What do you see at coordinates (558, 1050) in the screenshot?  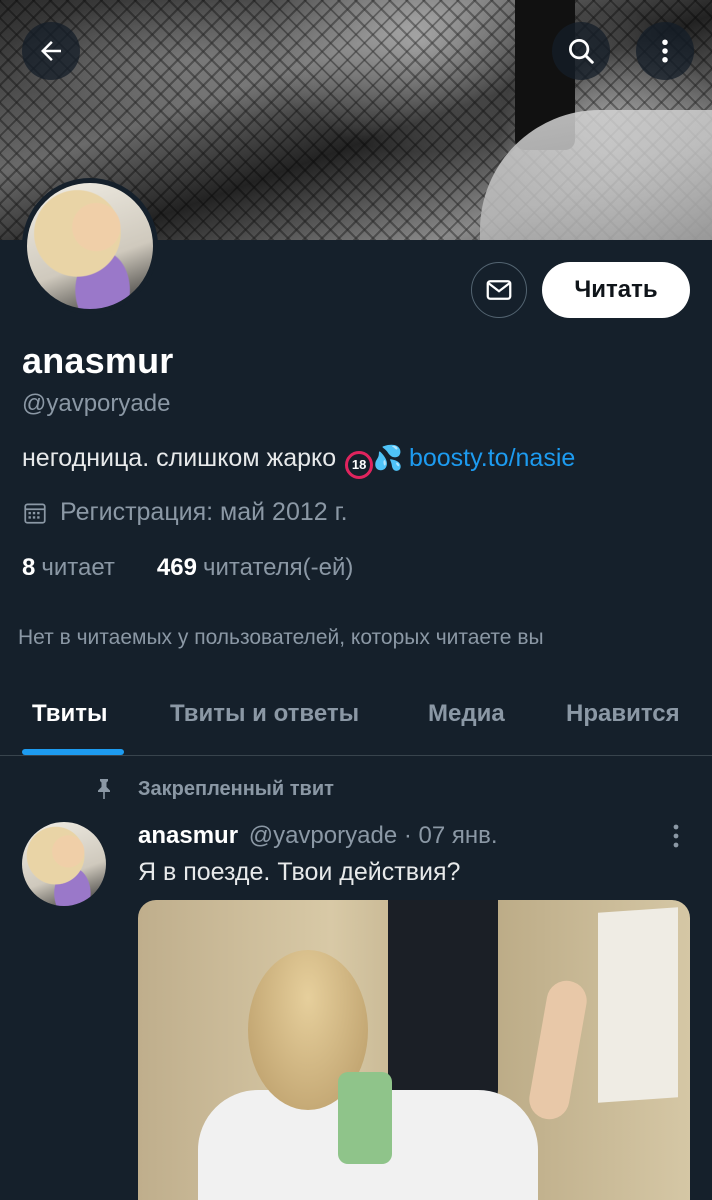 I see `media-arm-shape` at bounding box center [558, 1050].